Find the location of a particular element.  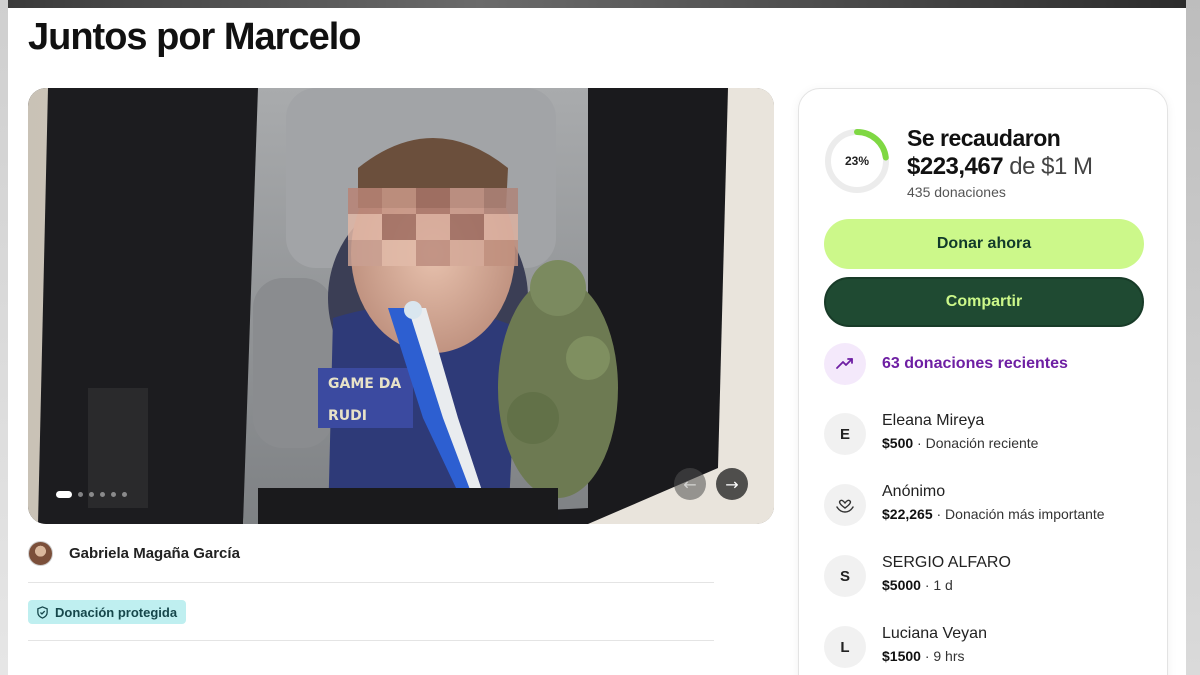

gallery-pagination is located at coordinates (91, 494).